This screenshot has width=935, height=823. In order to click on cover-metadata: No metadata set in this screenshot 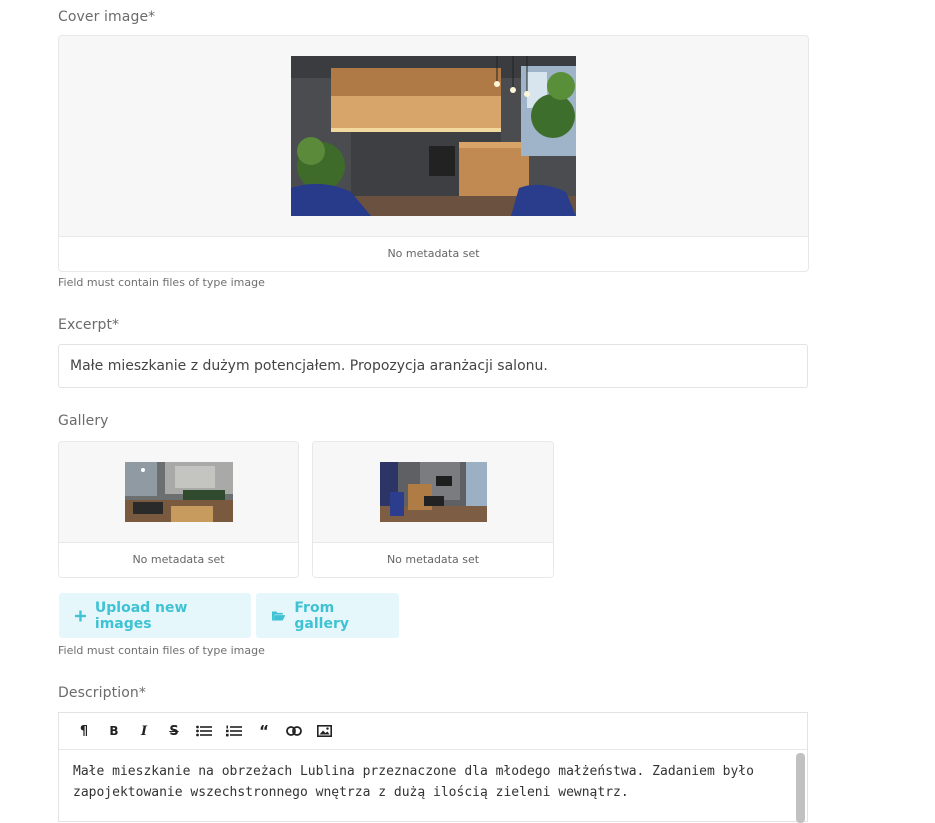, I will do `click(433, 253)`.